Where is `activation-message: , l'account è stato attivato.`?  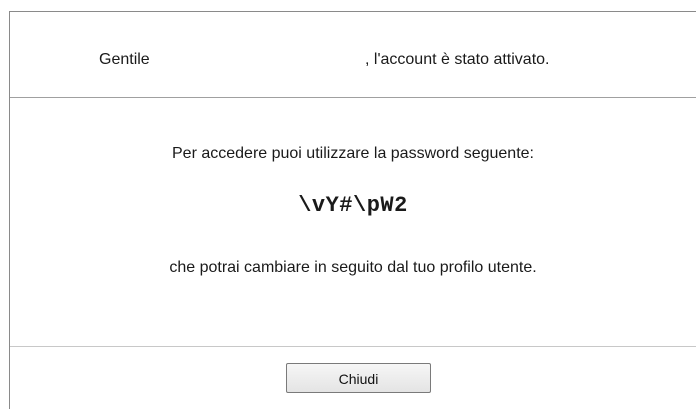
activation-message: , l'account è stato attivato. is located at coordinates (457, 59).